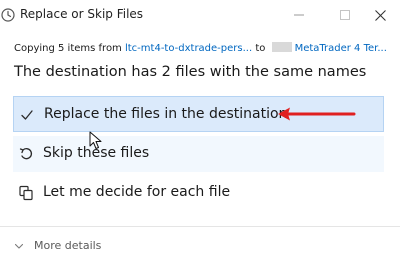 The width and height of the screenshot is (400, 269). I want to click on more-details-label: More details, so click(68, 245).